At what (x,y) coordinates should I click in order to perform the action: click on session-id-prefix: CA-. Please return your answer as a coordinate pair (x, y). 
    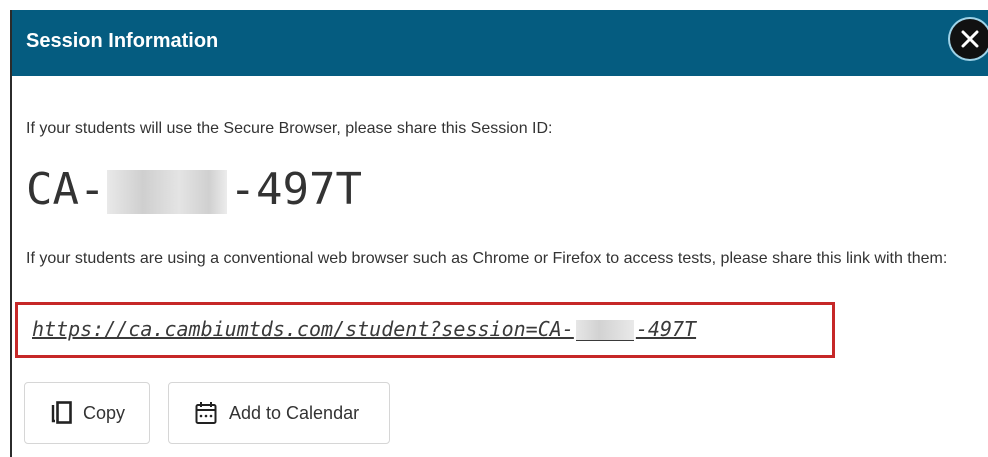
    Looking at the image, I should click on (66, 189).